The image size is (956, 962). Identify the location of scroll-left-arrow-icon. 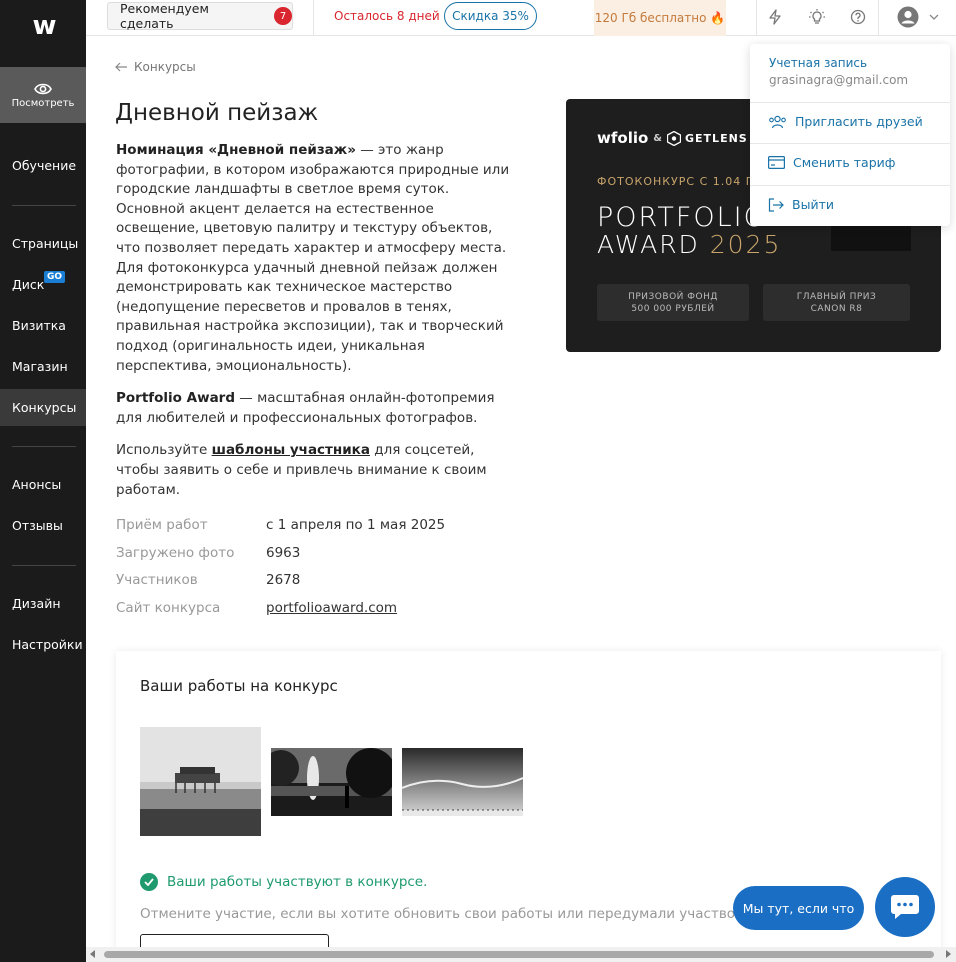
(92, 954).